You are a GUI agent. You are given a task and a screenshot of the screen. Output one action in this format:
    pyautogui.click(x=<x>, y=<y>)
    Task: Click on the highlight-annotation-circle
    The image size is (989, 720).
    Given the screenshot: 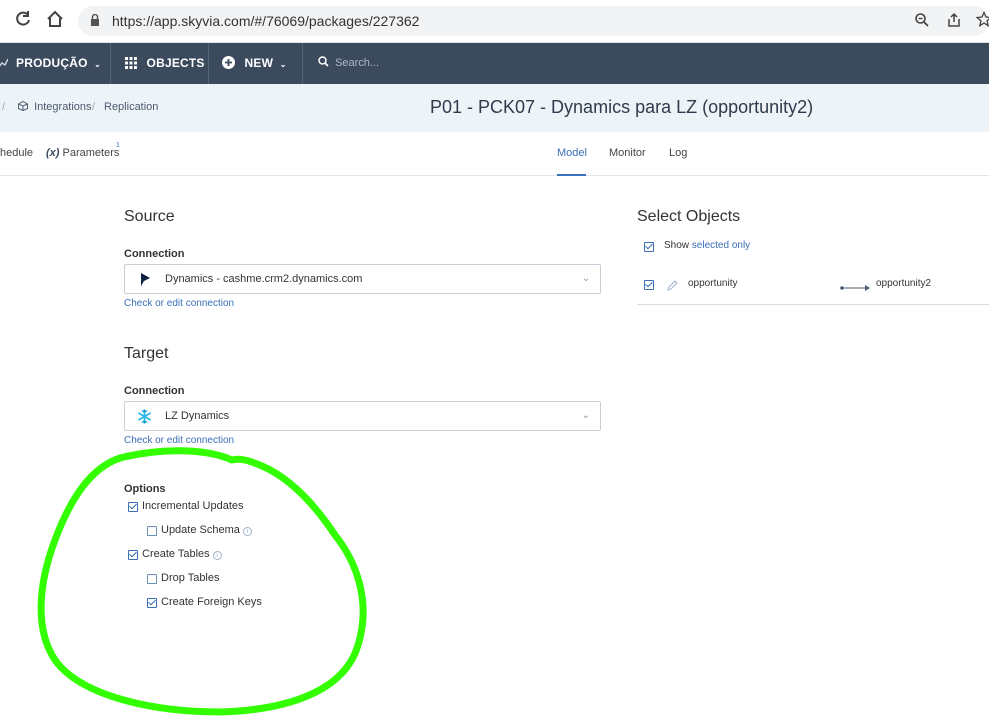 What is the action you would take?
    pyautogui.click(x=202, y=581)
    